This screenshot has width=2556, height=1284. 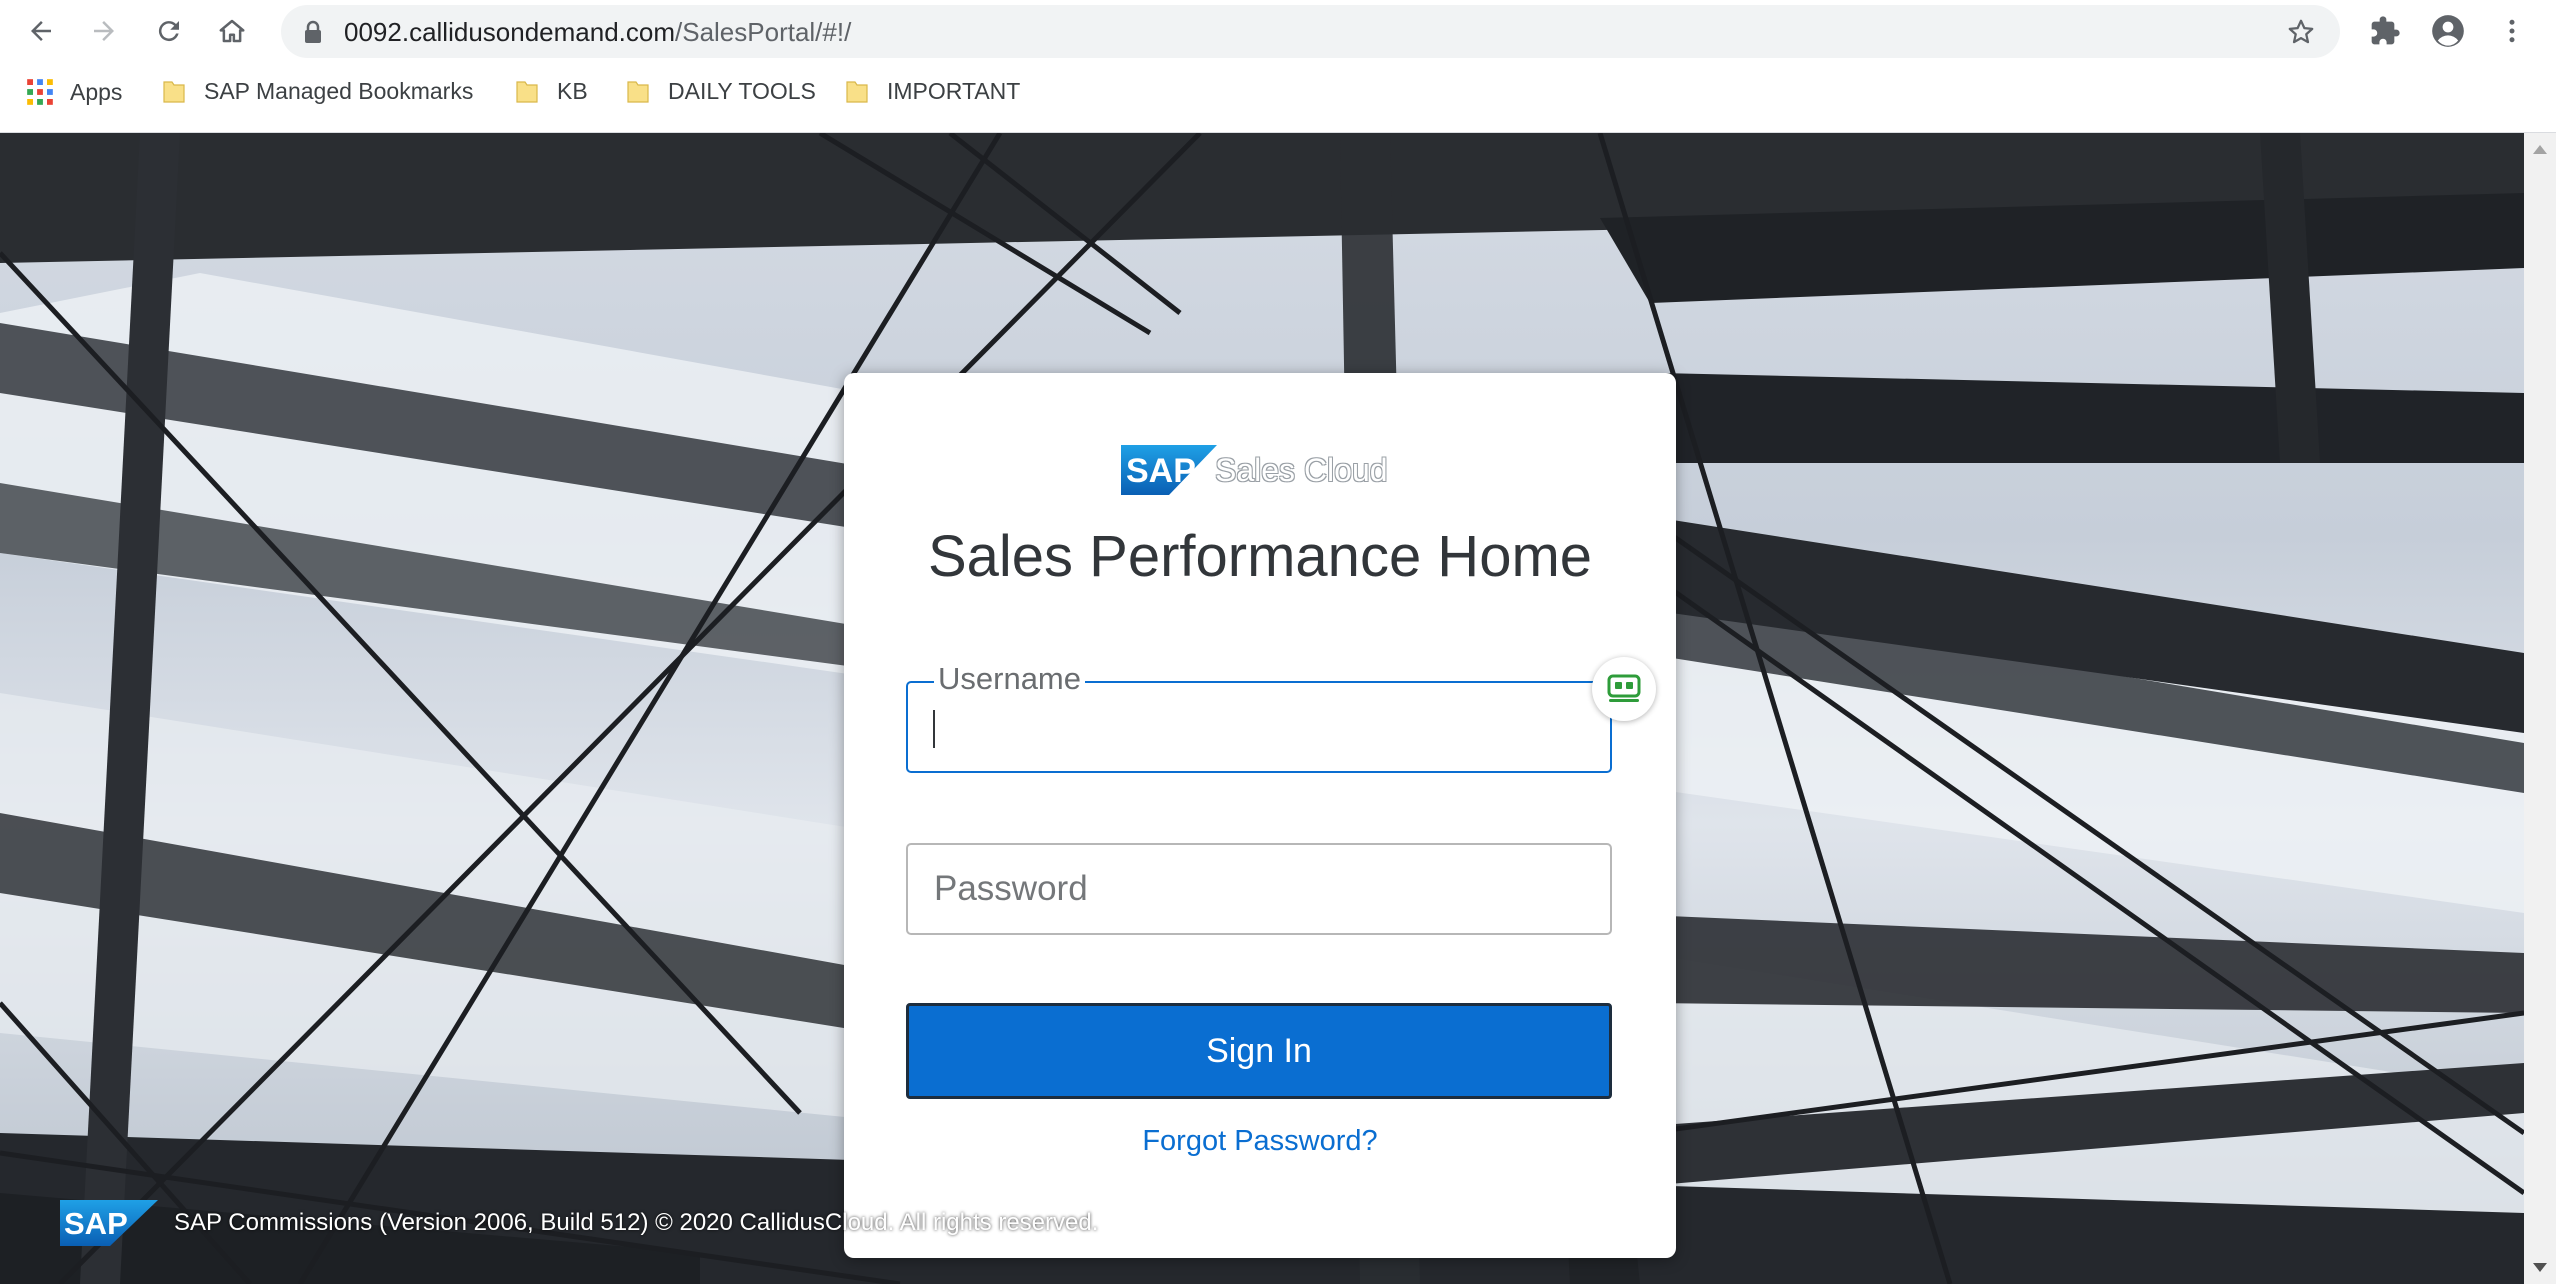 I want to click on bookmark-sap-managed: SAP Managed Bookmarks, so click(x=317, y=91).